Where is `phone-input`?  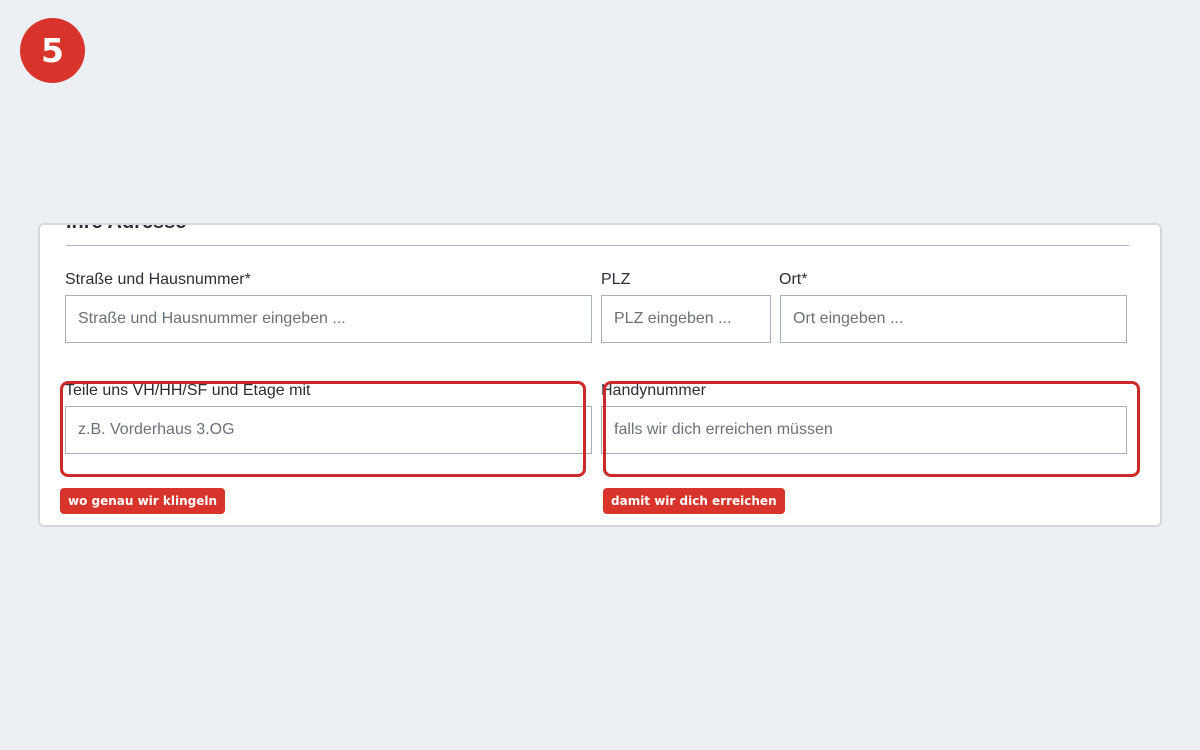 phone-input is located at coordinates (864, 430).